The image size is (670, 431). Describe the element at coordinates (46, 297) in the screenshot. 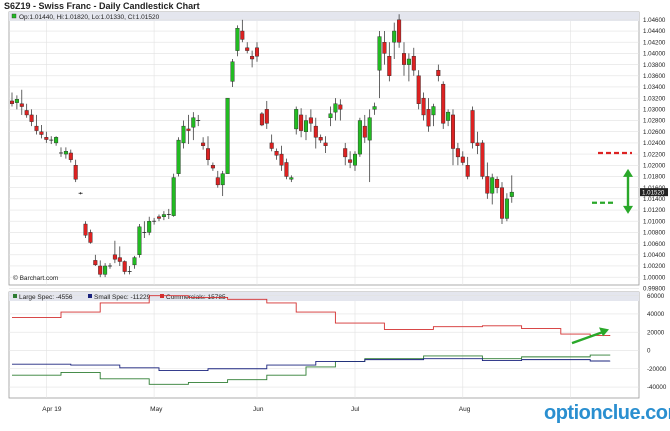

I see `legend-label-large-spec: Large Spec: -4556` at that location.